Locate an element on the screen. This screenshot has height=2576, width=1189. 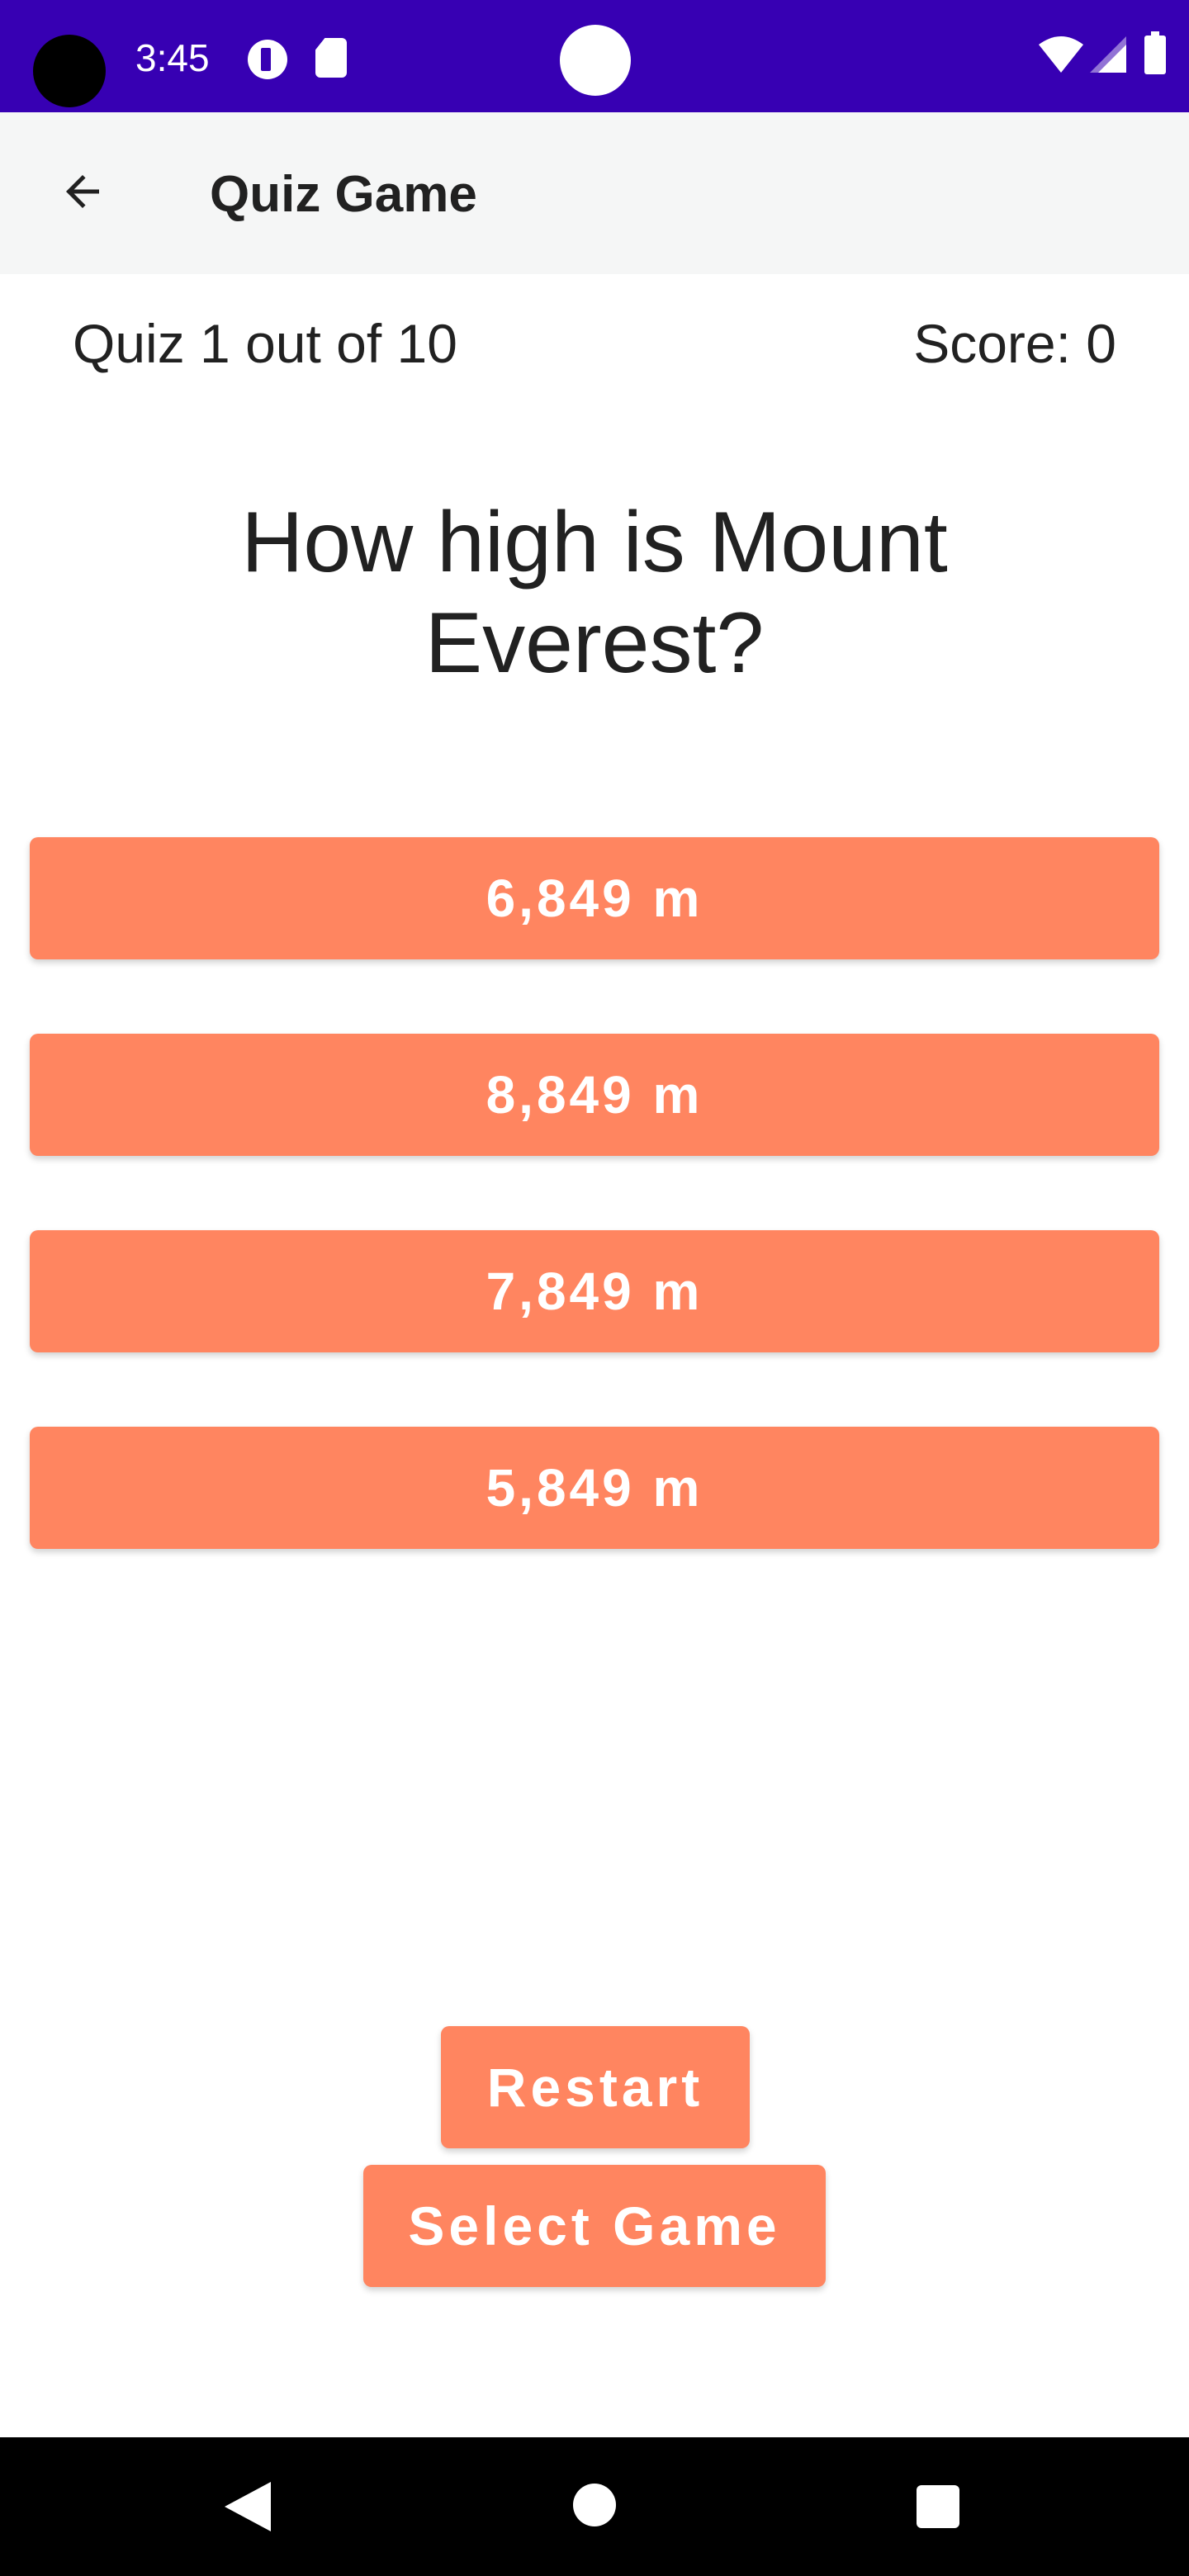
select-game-button: Select Game is located at coordinates (594, 2226).